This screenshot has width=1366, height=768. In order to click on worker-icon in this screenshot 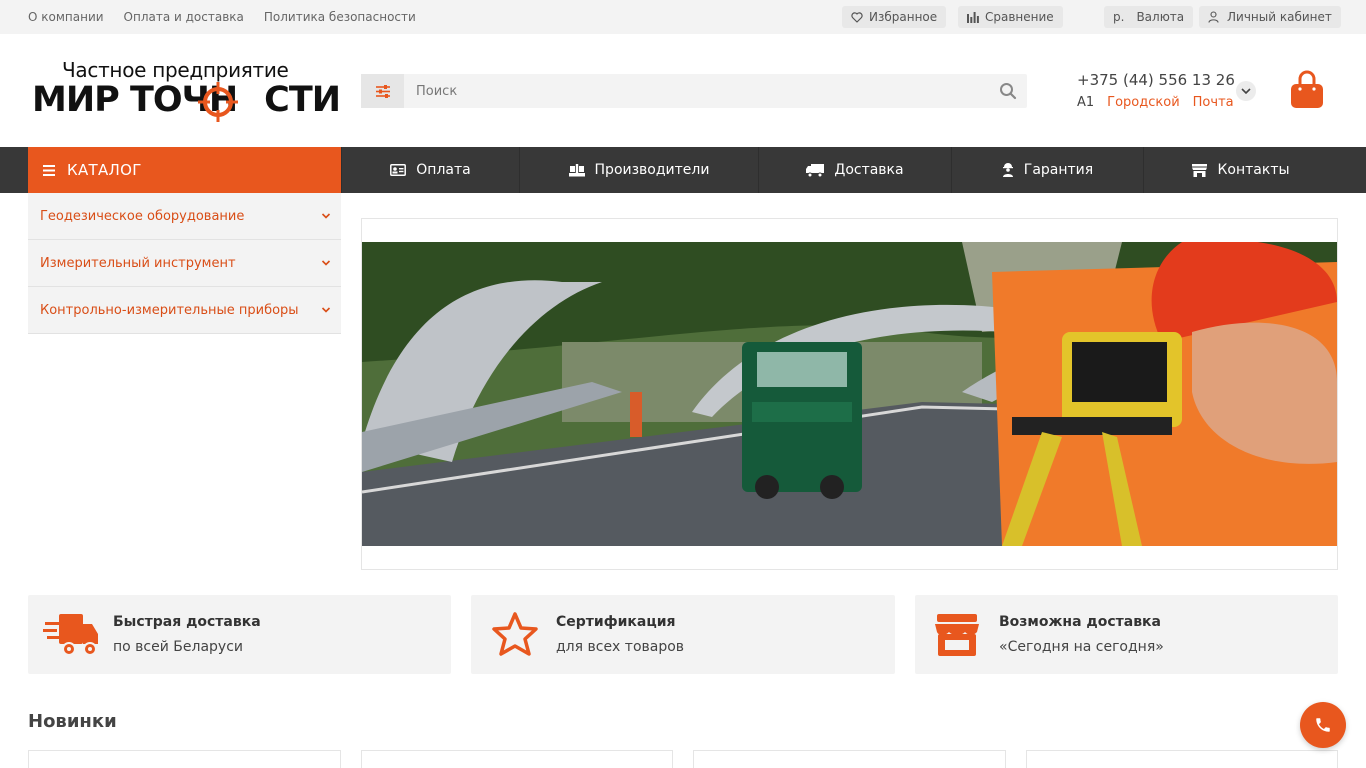, I will do `click(1007, 170)`.